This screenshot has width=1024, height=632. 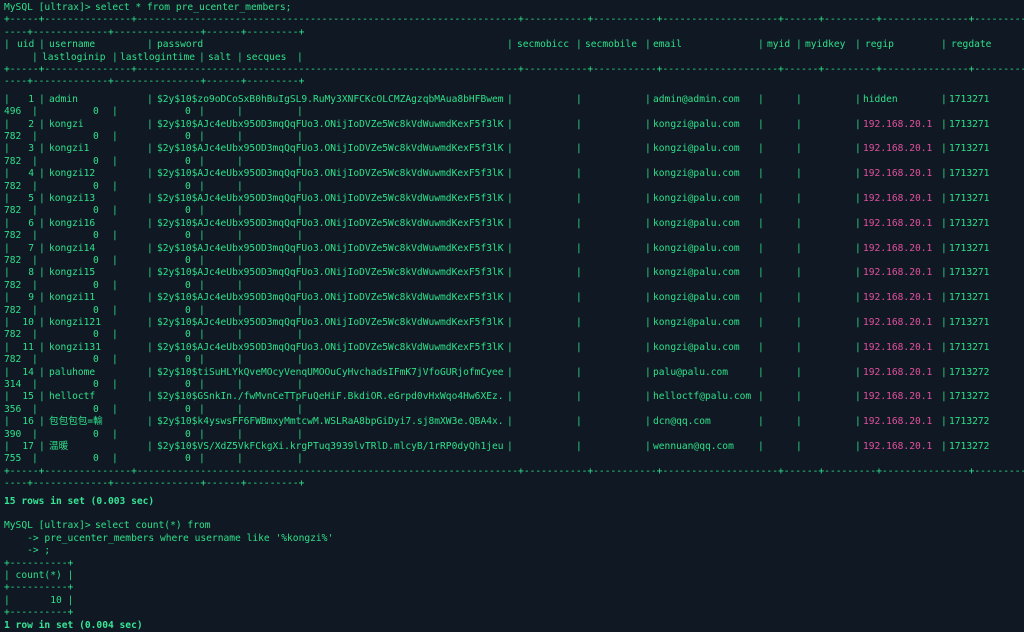 I want to click on regip-cell: hidden, so click(x=880, y=99).